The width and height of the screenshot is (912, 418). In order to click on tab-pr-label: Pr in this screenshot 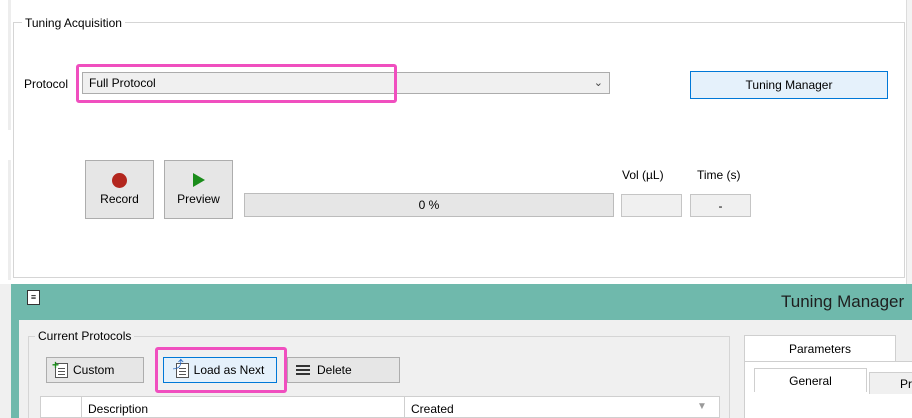, I will do `click(906, 384)`.